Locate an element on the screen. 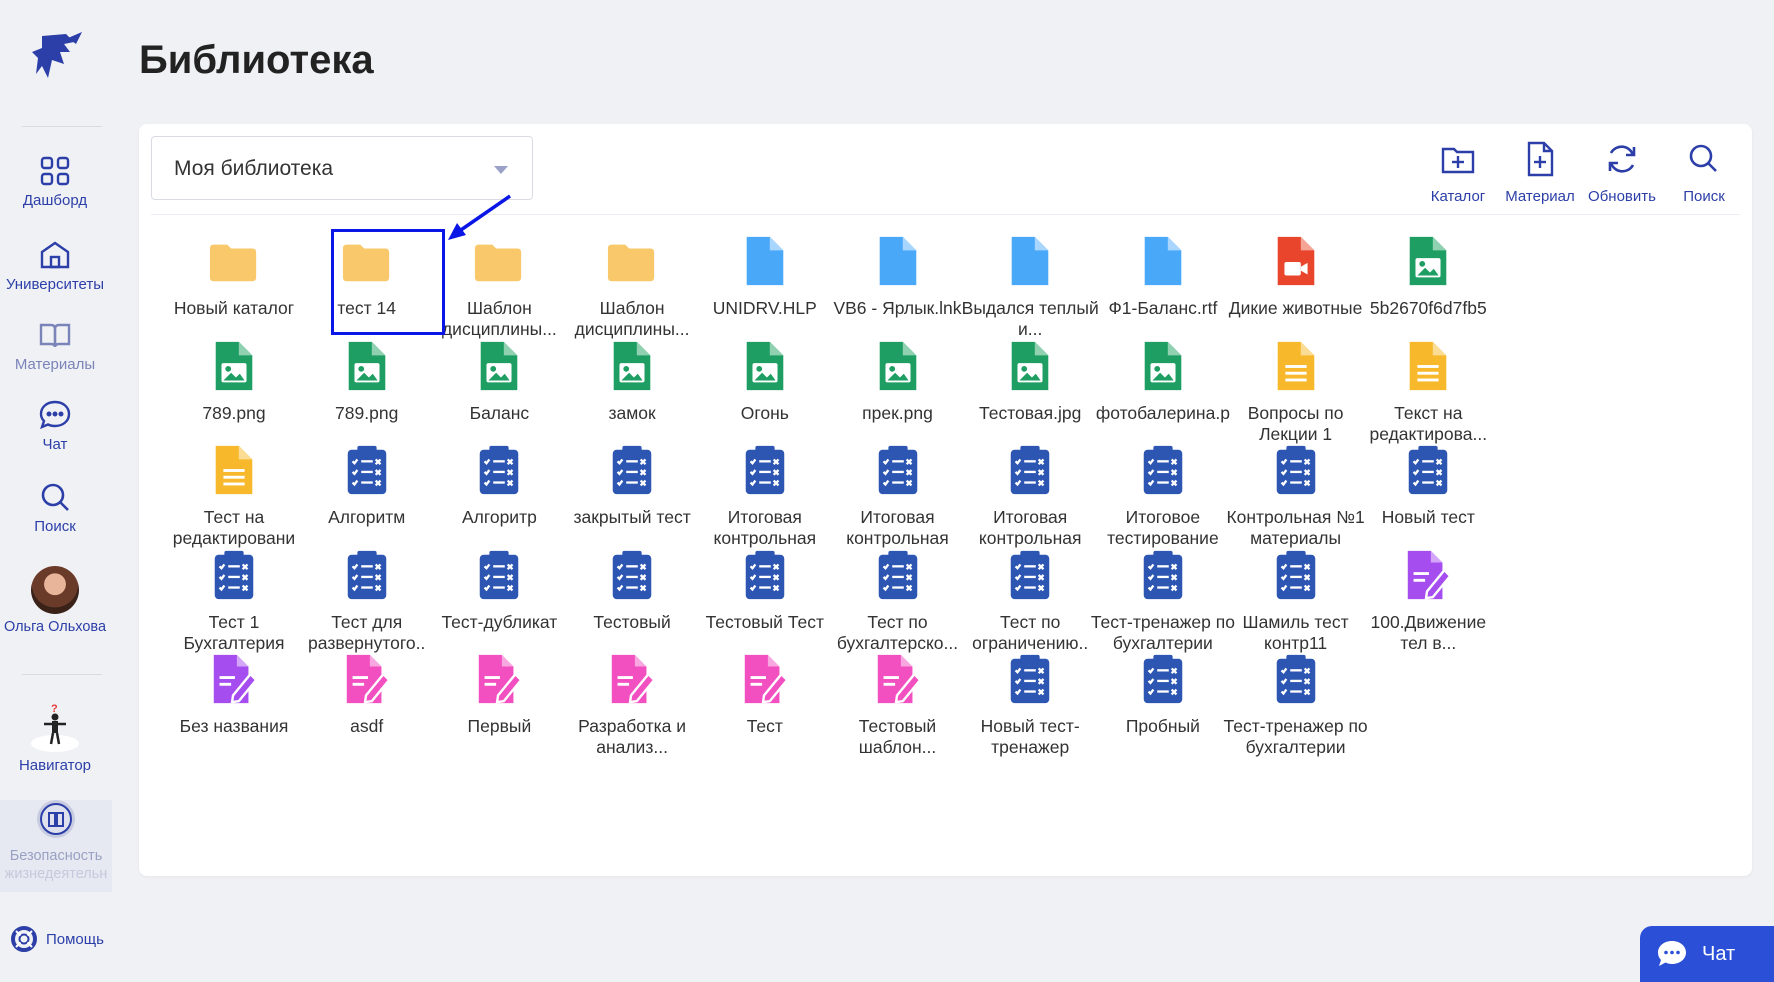  logo-icon is located at coordinates (56, 56).